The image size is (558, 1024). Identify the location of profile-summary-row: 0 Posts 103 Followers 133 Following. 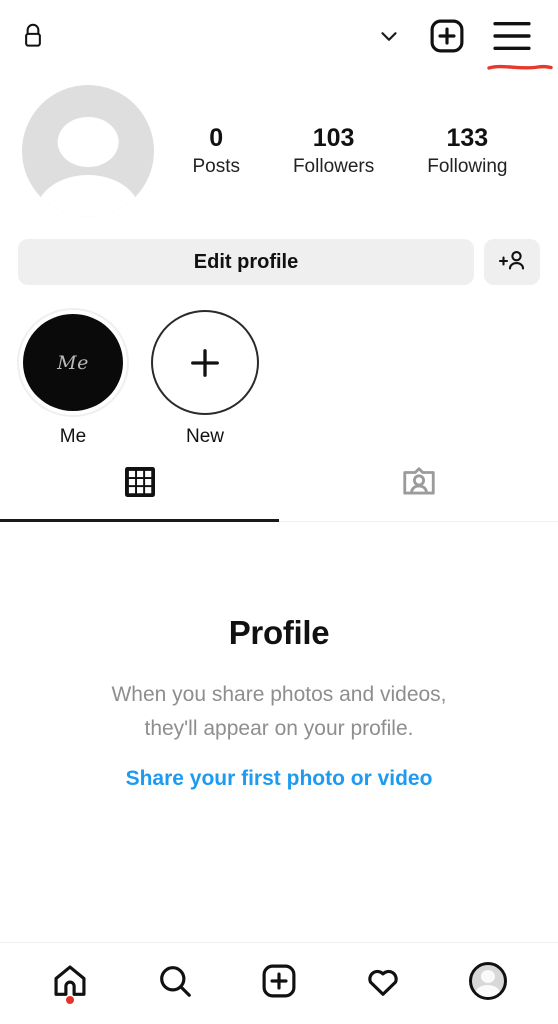
(279, 147).